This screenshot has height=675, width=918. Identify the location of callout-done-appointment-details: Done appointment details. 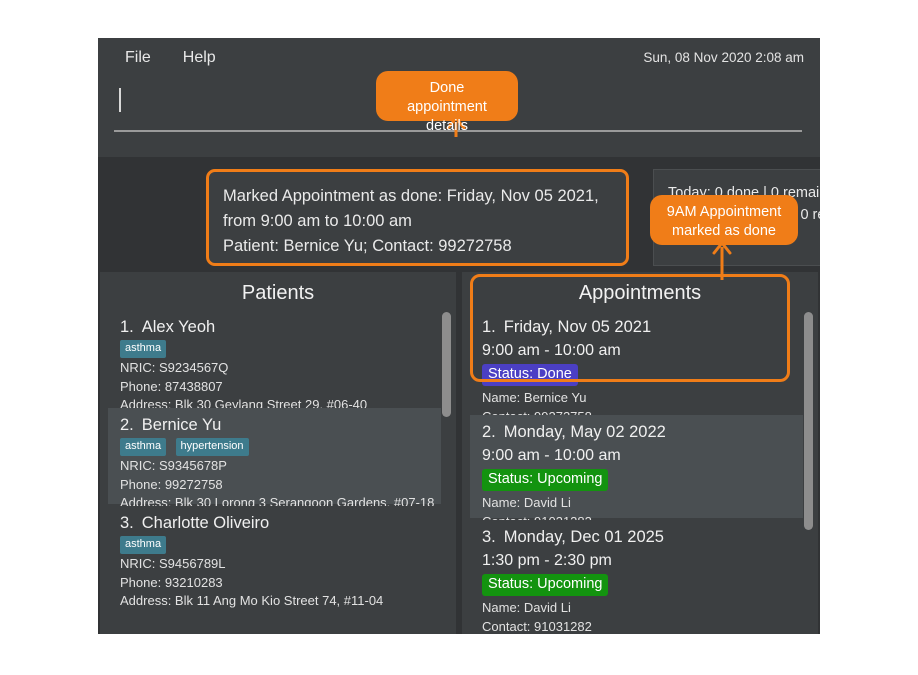
(447, 102).